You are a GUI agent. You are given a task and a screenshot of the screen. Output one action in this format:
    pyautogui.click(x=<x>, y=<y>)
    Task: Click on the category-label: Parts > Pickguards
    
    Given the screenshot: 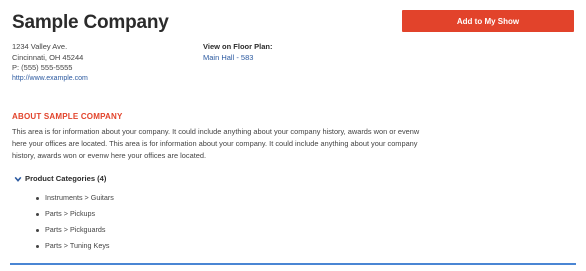 What is the action you would take?
    pyautogui.click(x=75, y=229)
    